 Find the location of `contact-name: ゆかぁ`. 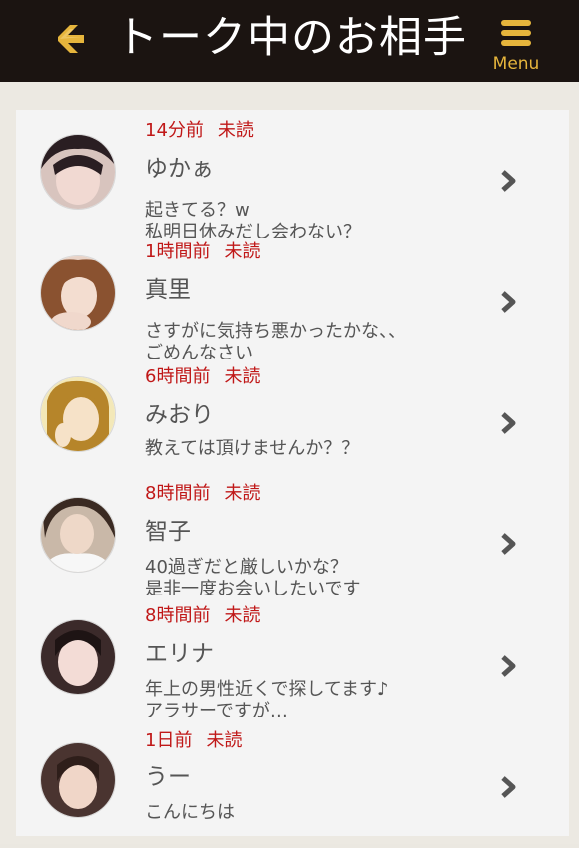

contact-name: ゆかぁ is located at coordinates (179, 169).